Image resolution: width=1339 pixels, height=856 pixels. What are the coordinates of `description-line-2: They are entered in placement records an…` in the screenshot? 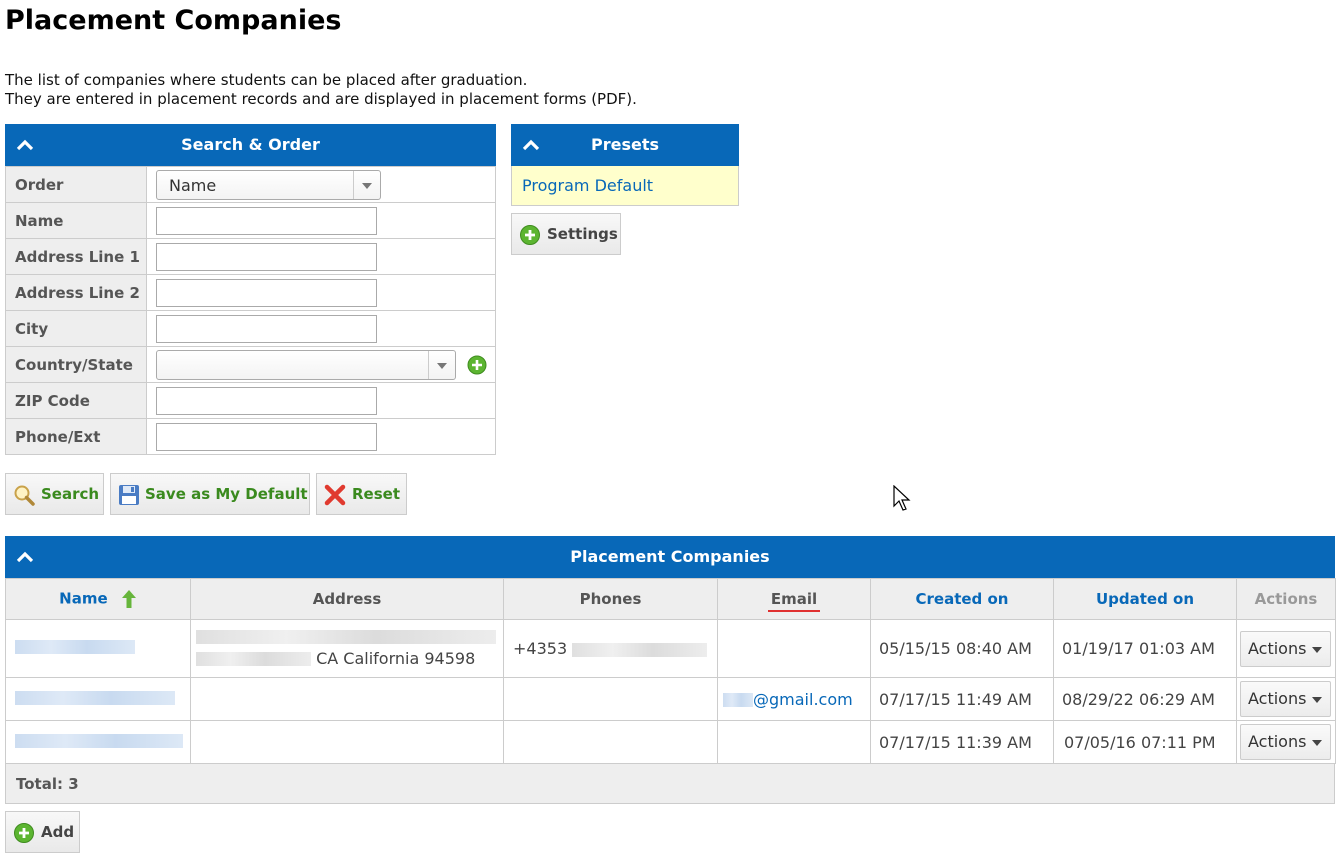 It's located at (321, 99).